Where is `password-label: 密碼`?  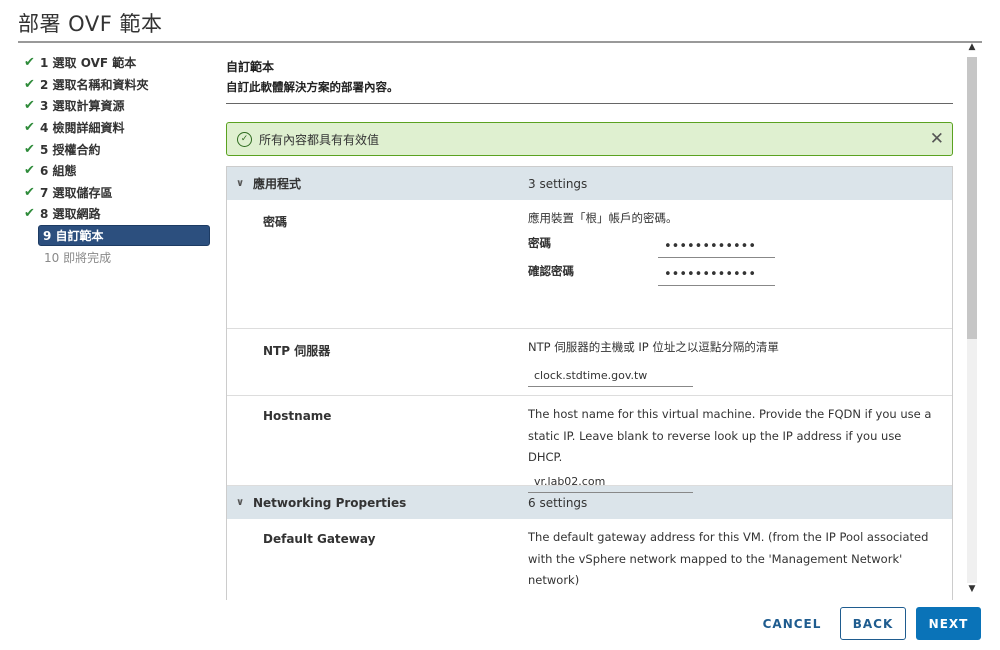 password-label: 密碼 is located at coordinates (539, 243).